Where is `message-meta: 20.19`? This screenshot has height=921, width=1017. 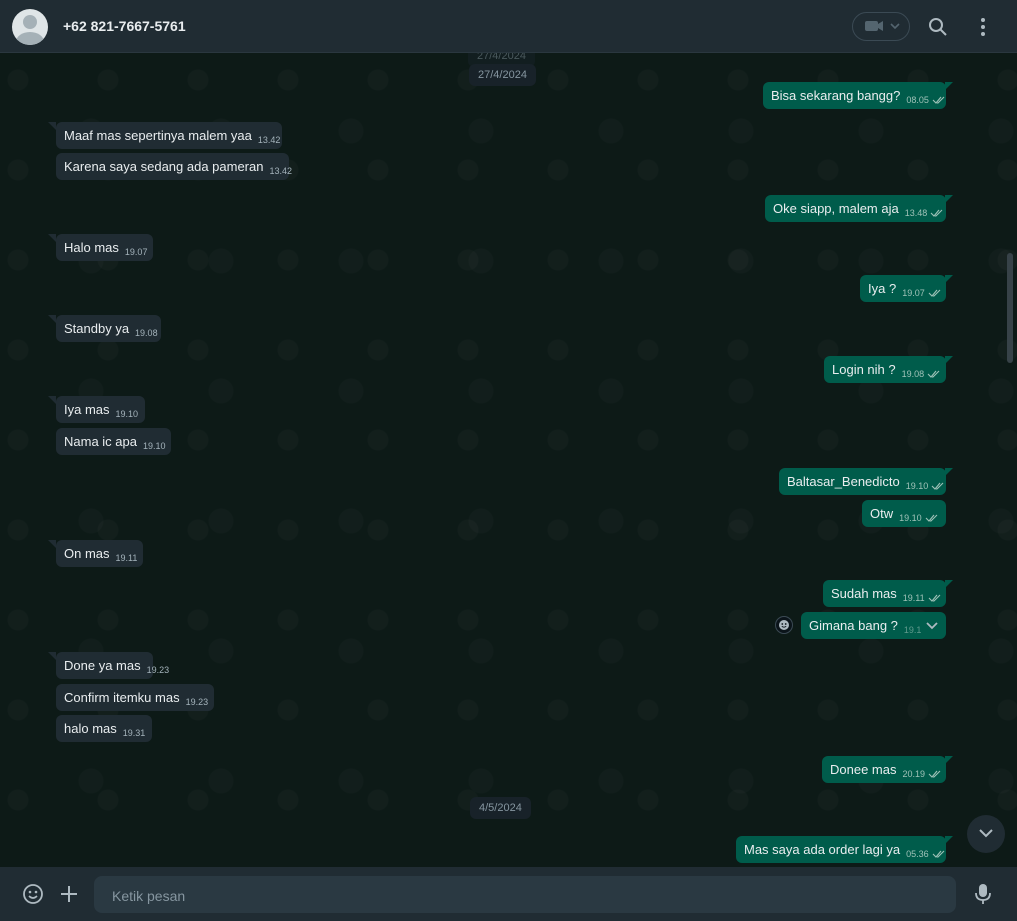
message-meta: 20.19 is located at coordinates (922, 774).